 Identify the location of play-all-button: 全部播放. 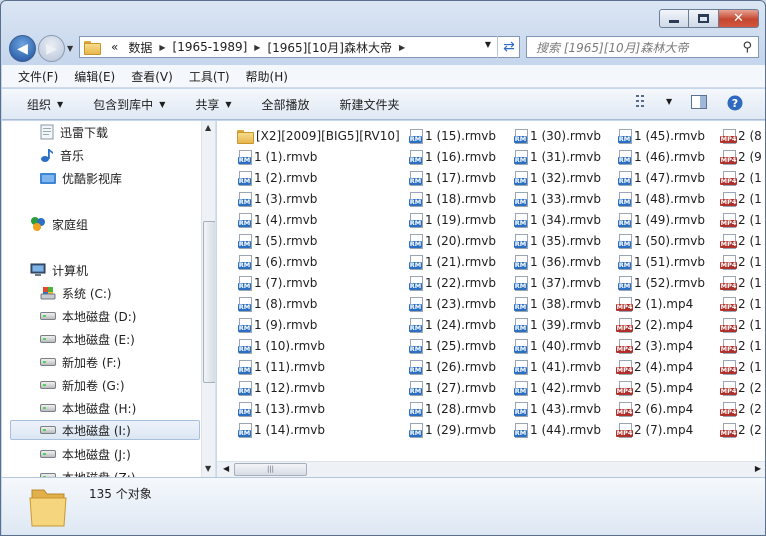
(286, 104).